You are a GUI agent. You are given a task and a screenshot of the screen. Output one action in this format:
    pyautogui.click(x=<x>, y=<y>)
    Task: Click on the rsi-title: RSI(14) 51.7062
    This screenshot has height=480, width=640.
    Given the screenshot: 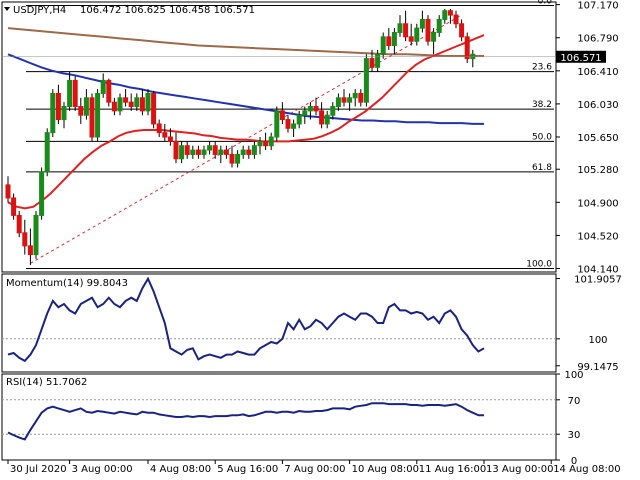 What is the action you would take?
    pyautogui.click(x=46, y=382)
    